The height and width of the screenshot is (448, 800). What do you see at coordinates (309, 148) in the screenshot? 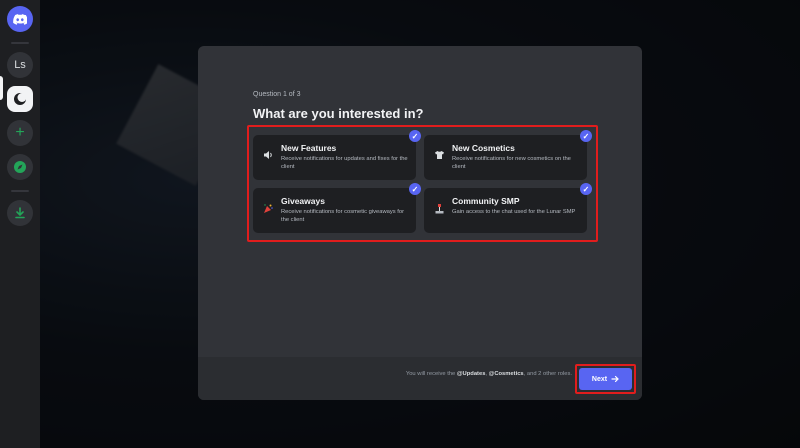
I see `option-title: New Features` at bounding box center [309, 148].